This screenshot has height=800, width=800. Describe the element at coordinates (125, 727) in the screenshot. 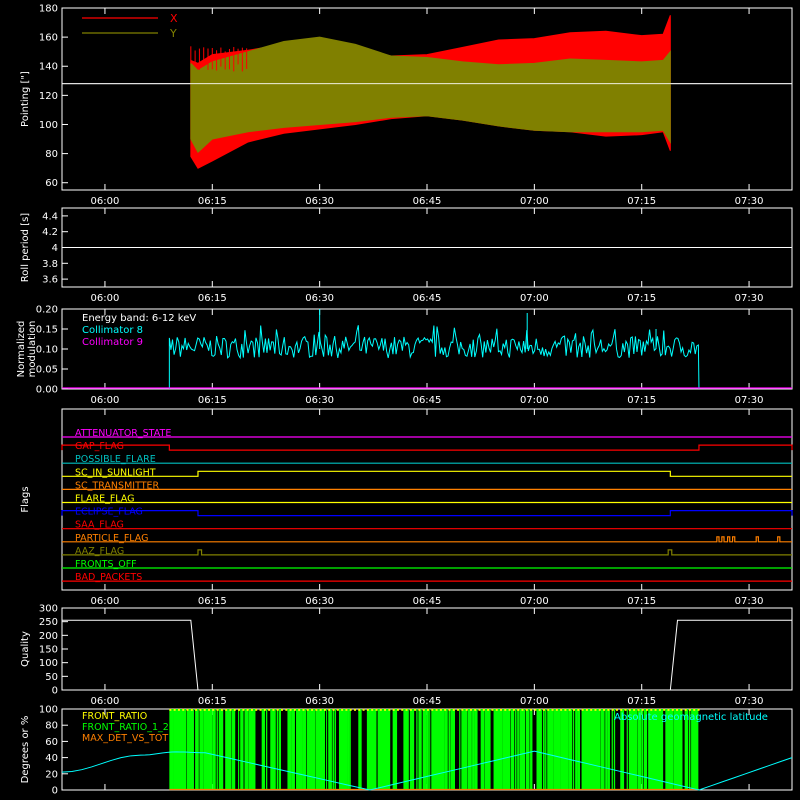

I see `legend-label-front-ratio-1-2: FRONT_RATIO_1_2` at that location.